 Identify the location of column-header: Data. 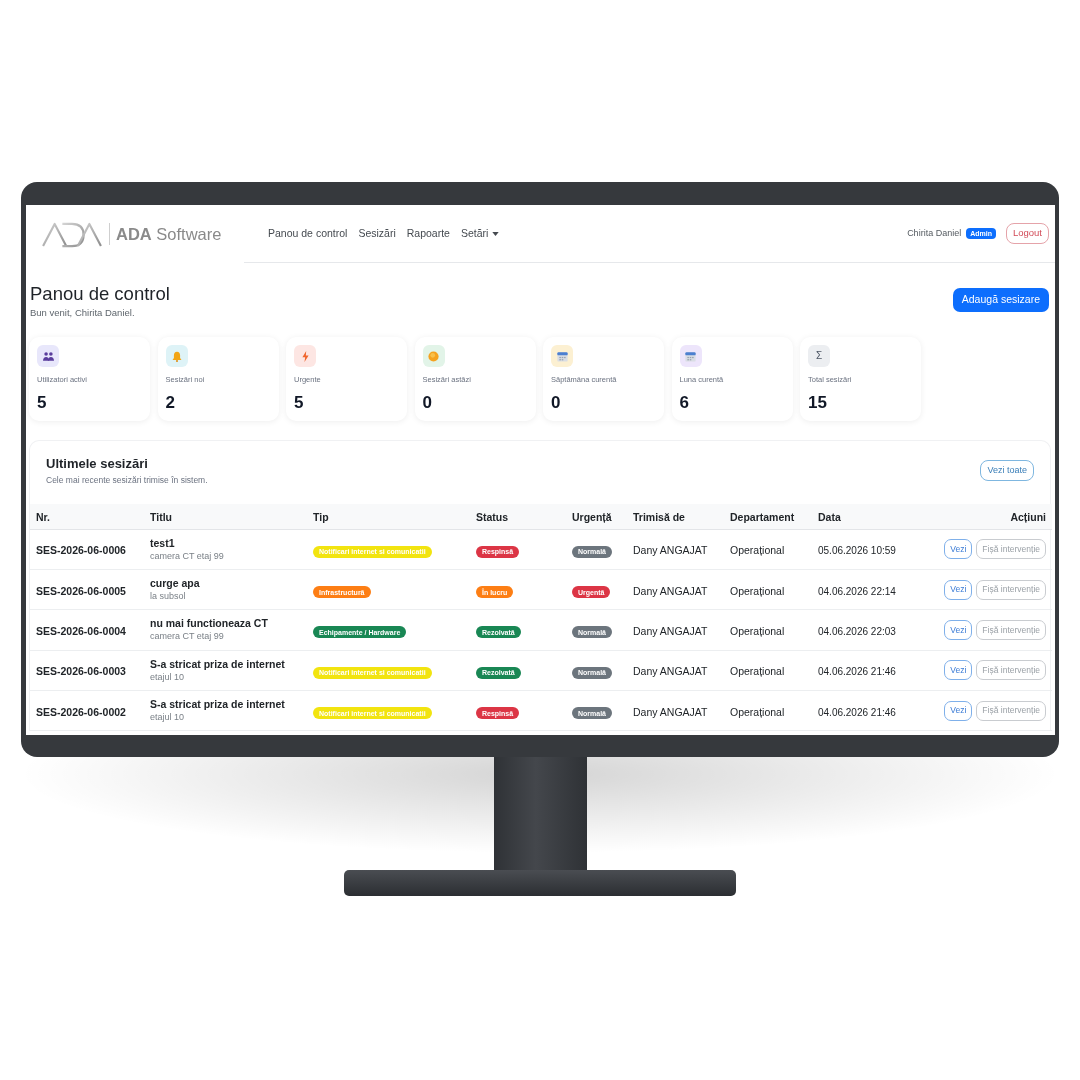
(829, 517).